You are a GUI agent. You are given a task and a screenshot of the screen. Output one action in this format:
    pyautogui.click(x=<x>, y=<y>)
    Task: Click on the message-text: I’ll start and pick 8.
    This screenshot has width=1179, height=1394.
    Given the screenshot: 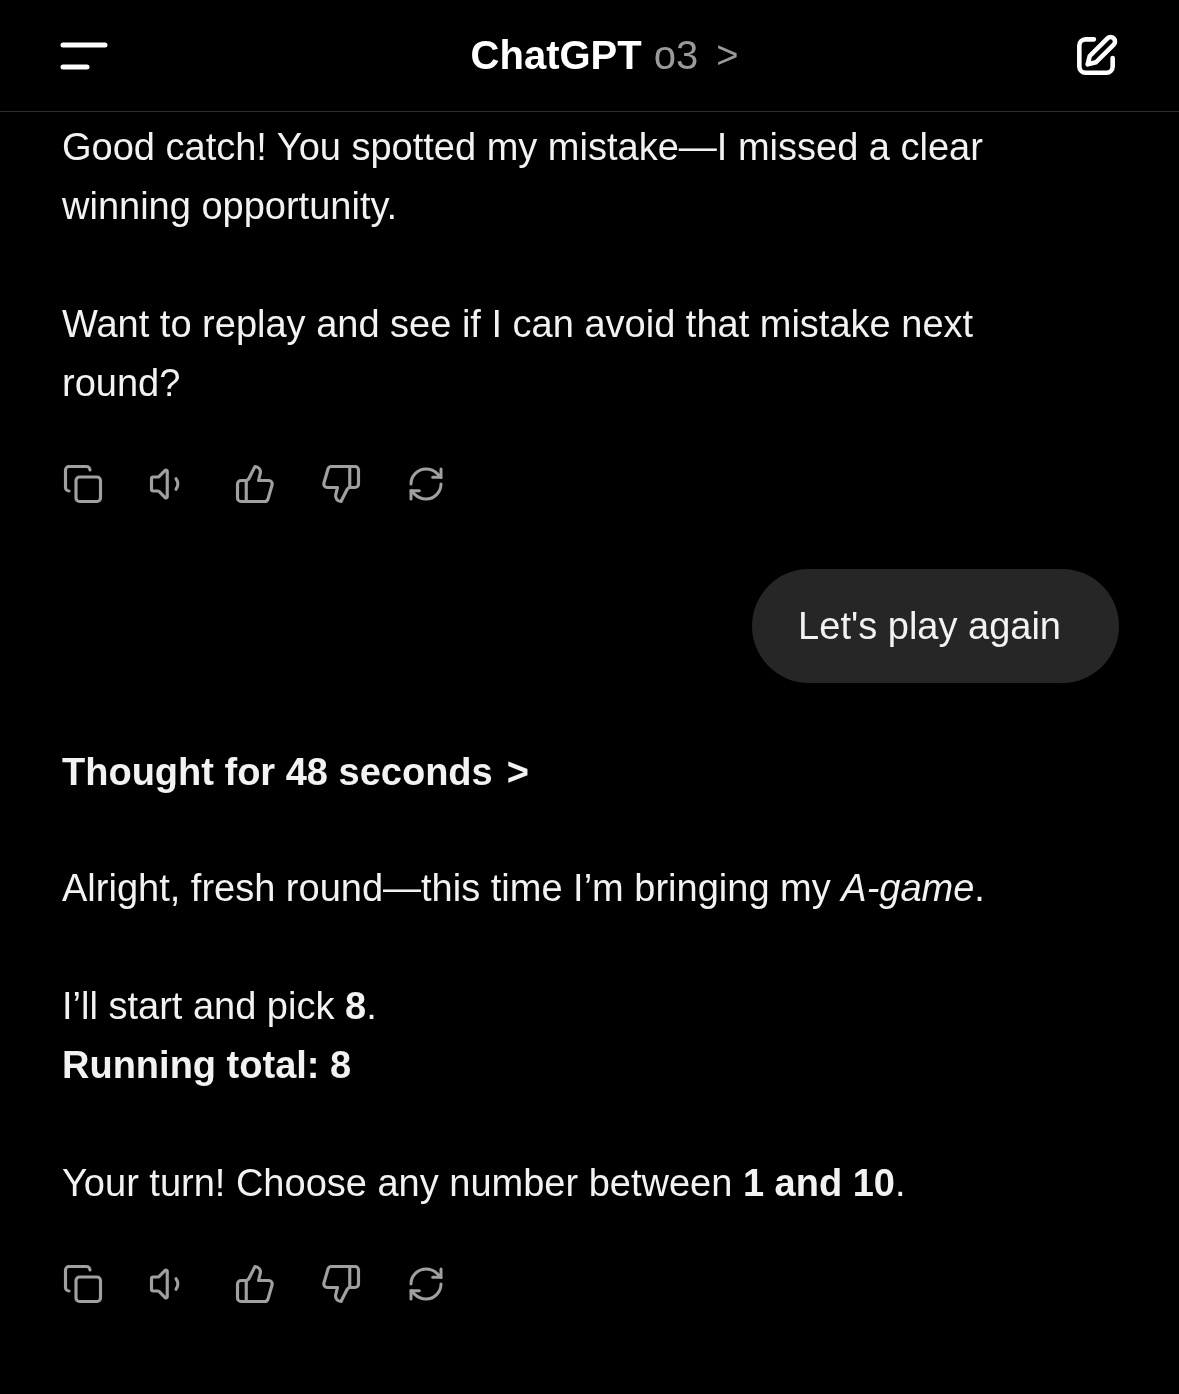 What is the action you would take?
    pyautogui.click(x=220, y=1006)
    